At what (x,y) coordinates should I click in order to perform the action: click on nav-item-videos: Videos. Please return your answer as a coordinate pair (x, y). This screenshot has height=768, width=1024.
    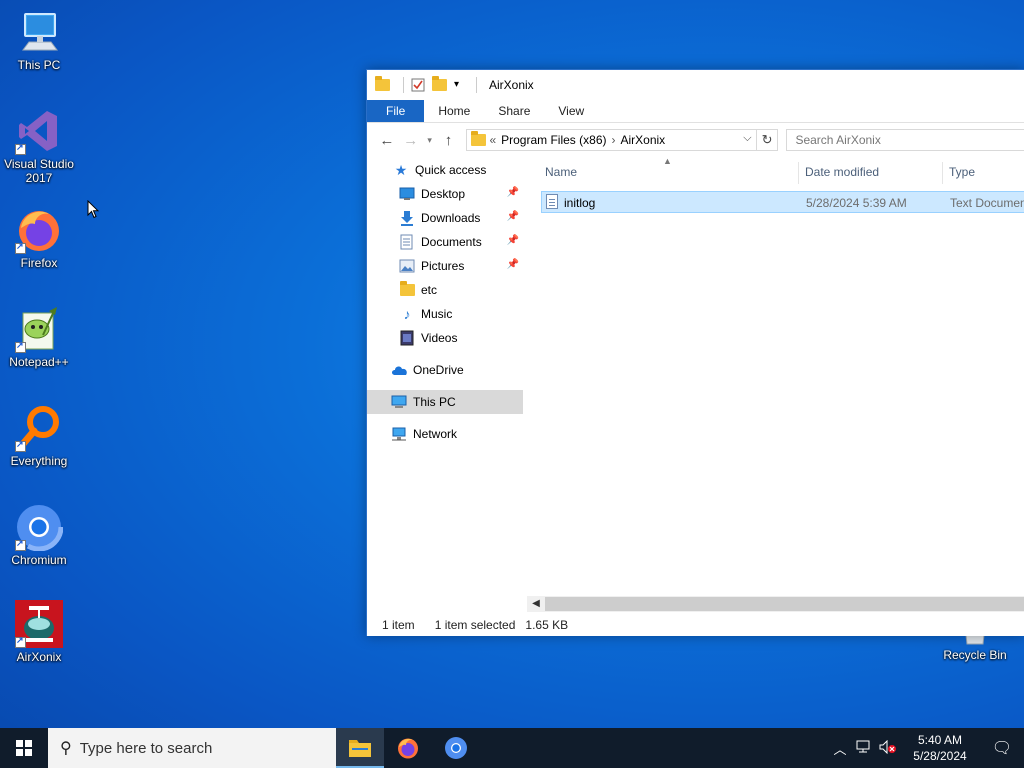
    Looking at the image, I should click on (445, 338).